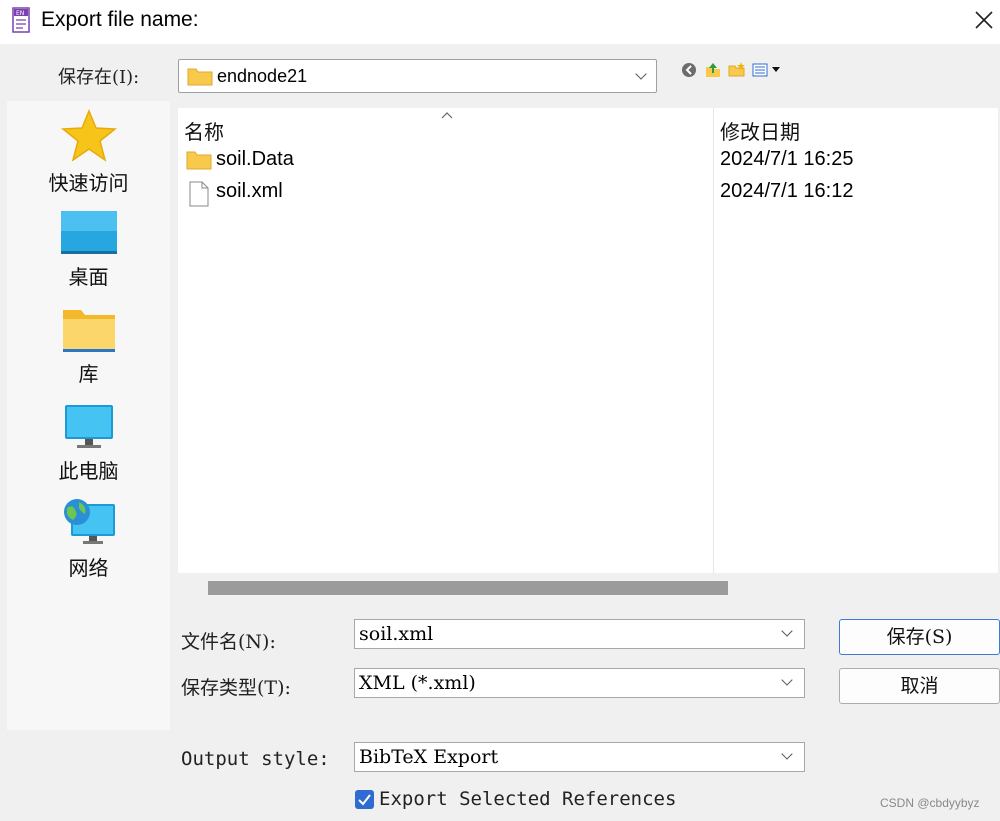  I want to click on filetype-value: XML (*.xml), so click(417, 683).